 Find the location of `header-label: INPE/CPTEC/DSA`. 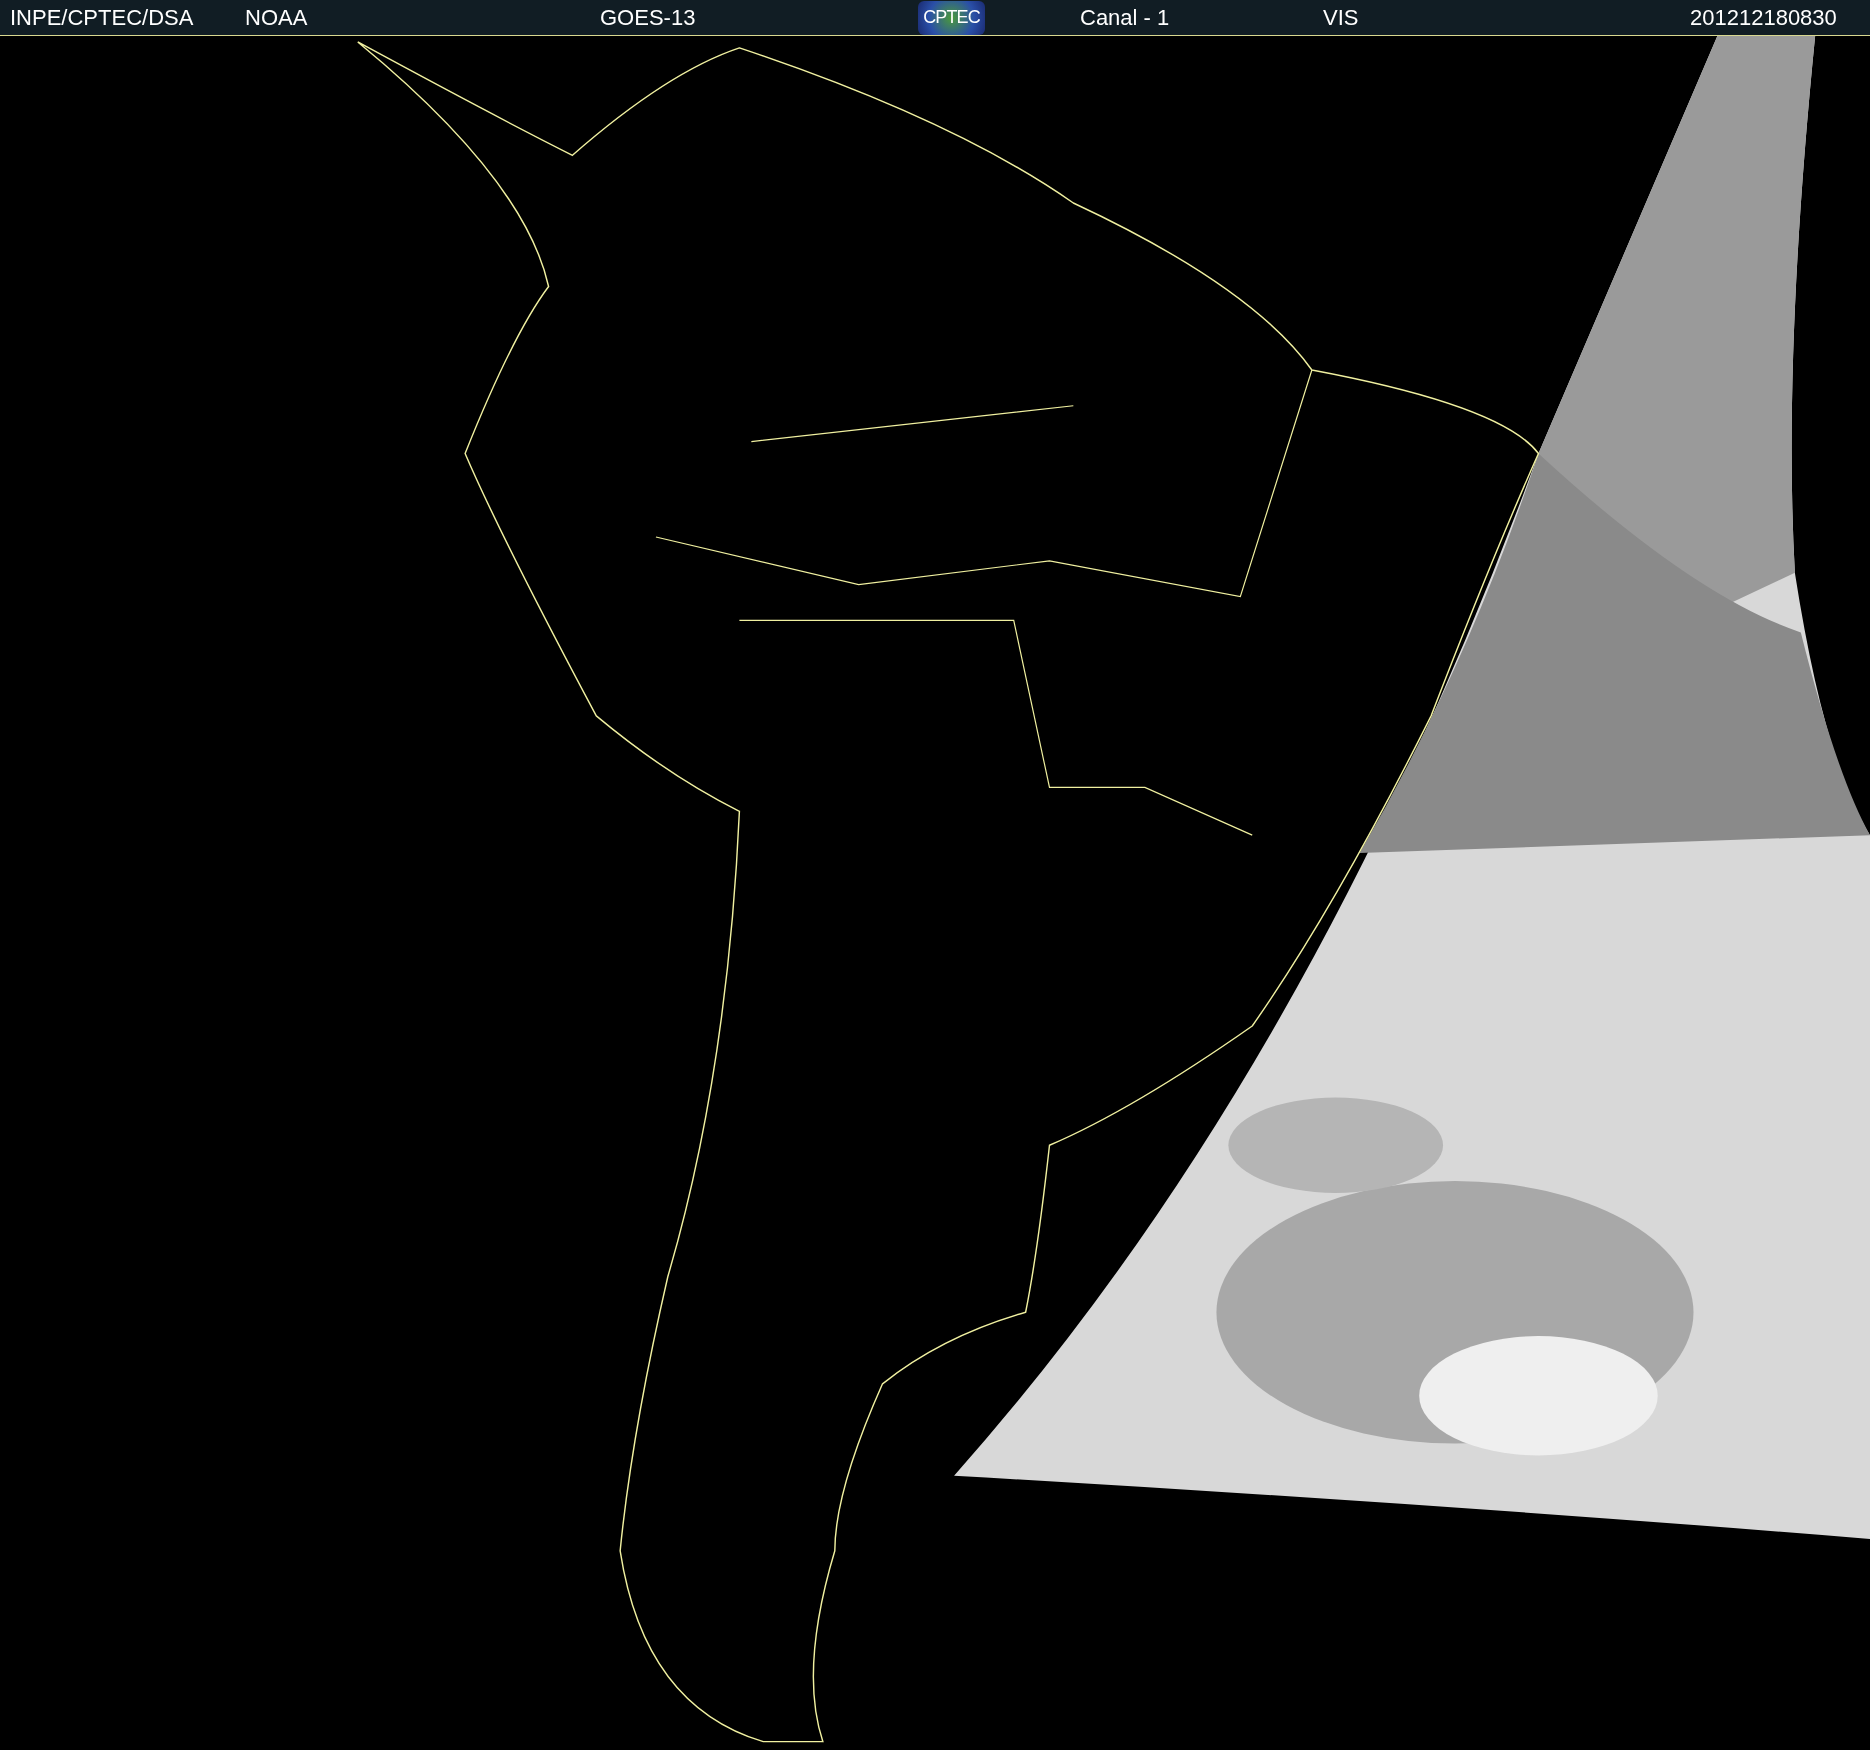

header-label: INPE/CPTEC/DSA is located at coordinates (102, 17).